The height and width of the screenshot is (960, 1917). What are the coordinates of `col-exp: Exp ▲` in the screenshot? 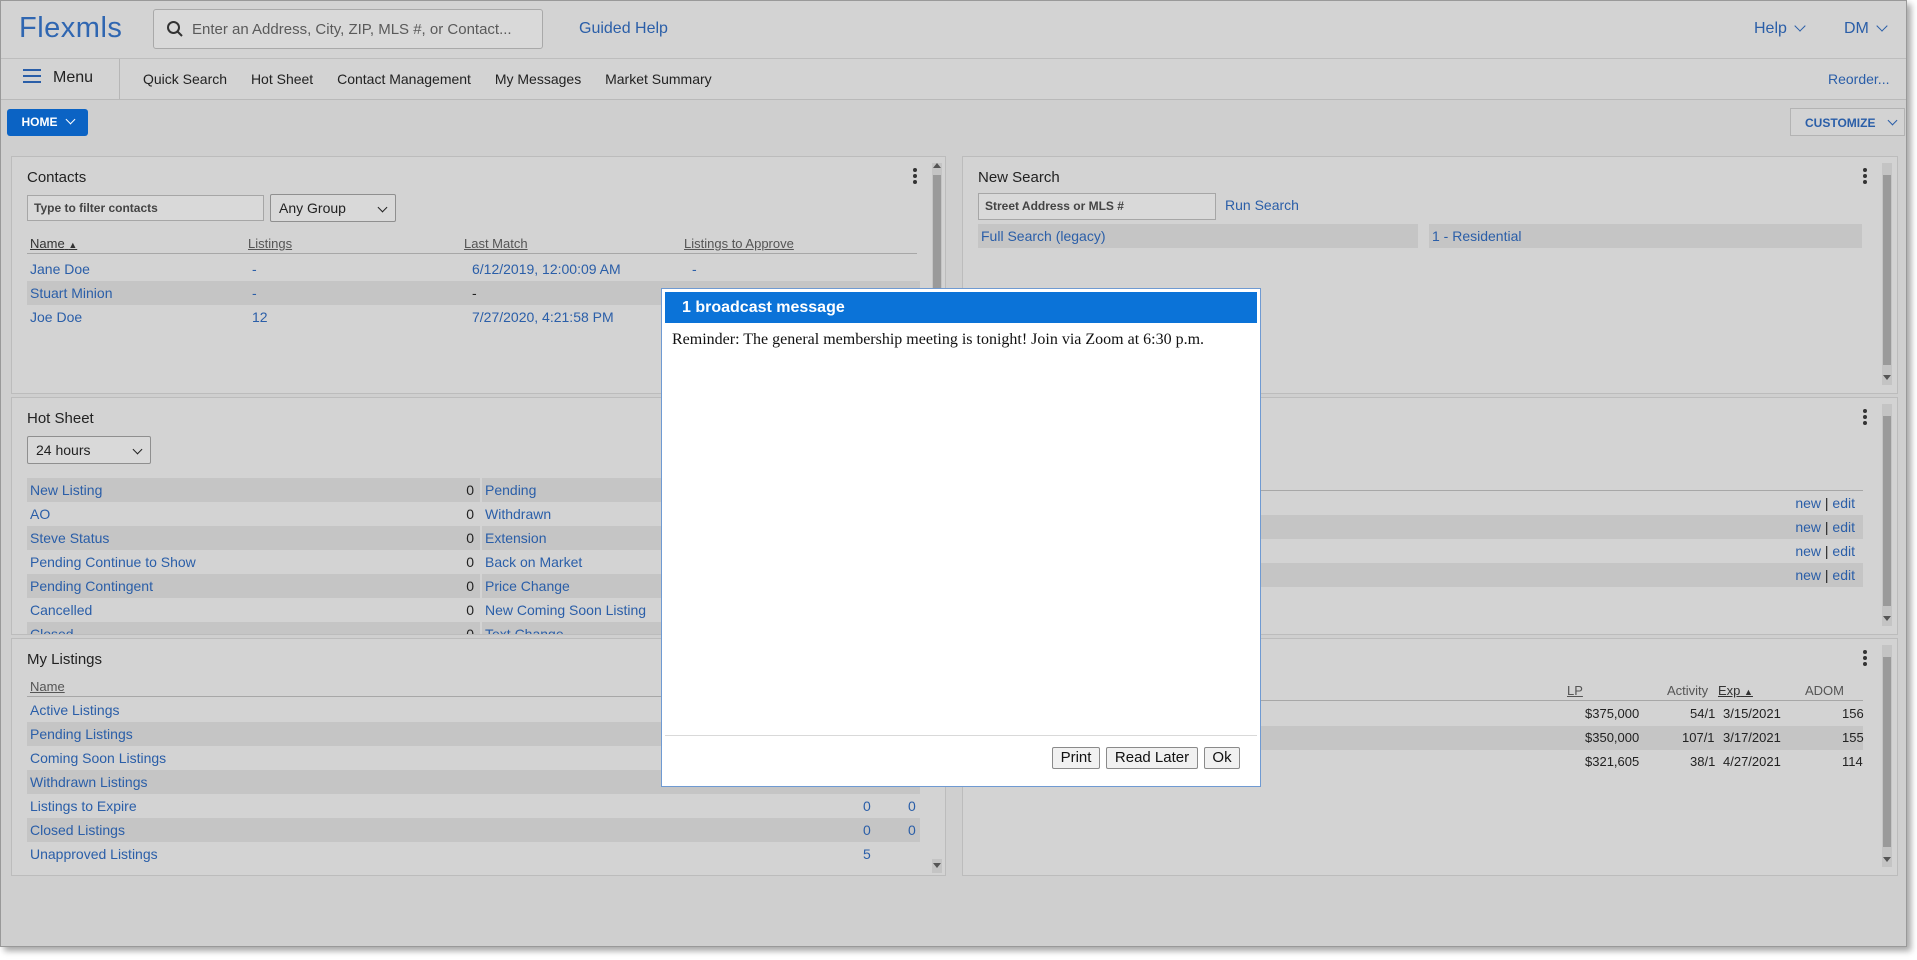 It's located at (1735, 690).